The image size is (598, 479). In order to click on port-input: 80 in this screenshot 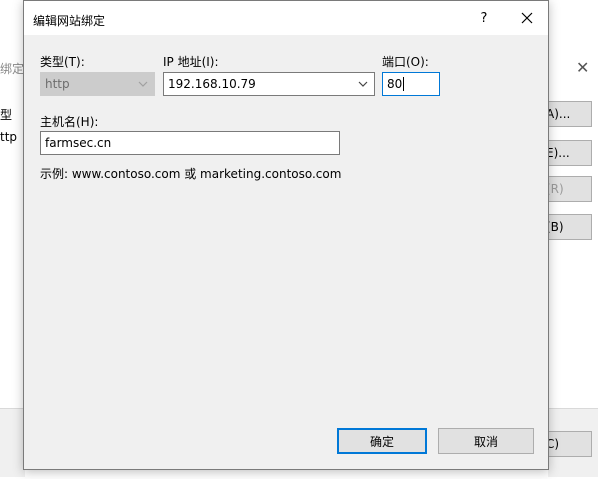, I will do `click(411, 84)`.